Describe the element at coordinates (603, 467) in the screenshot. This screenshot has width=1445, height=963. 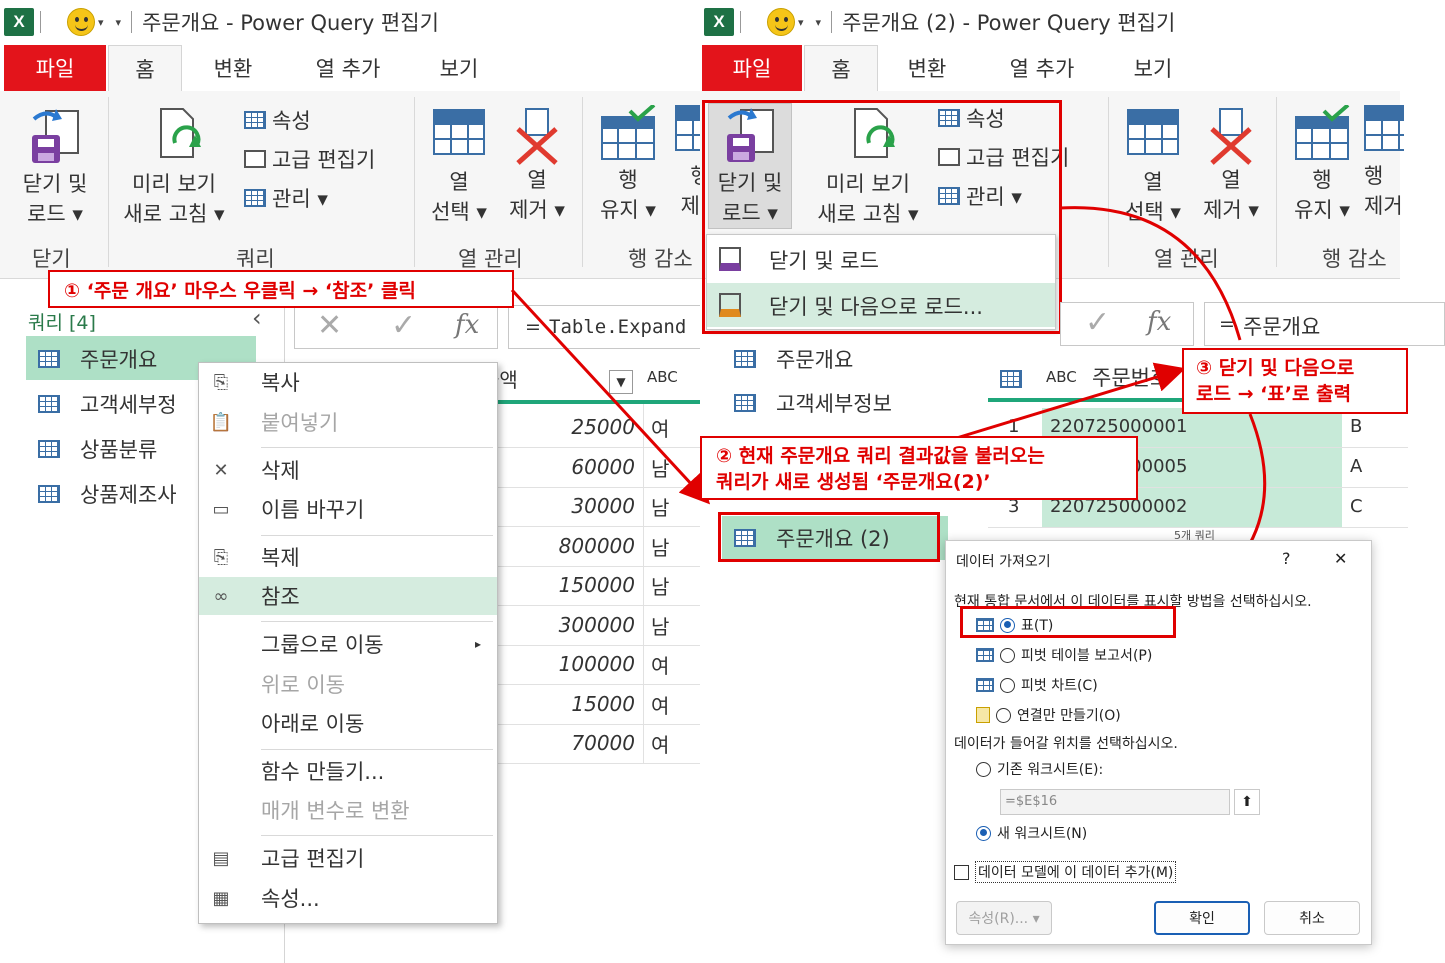
I see `cell-amount: 60000` at that location.